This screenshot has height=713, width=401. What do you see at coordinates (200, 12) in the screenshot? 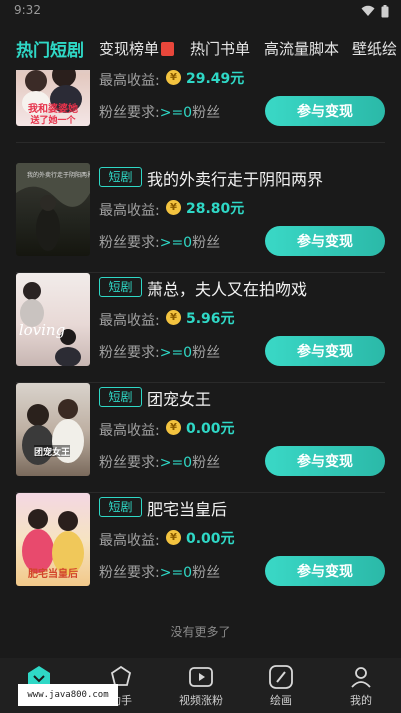
I see `status-bar: 9:32` at bounding box center [200, 12].